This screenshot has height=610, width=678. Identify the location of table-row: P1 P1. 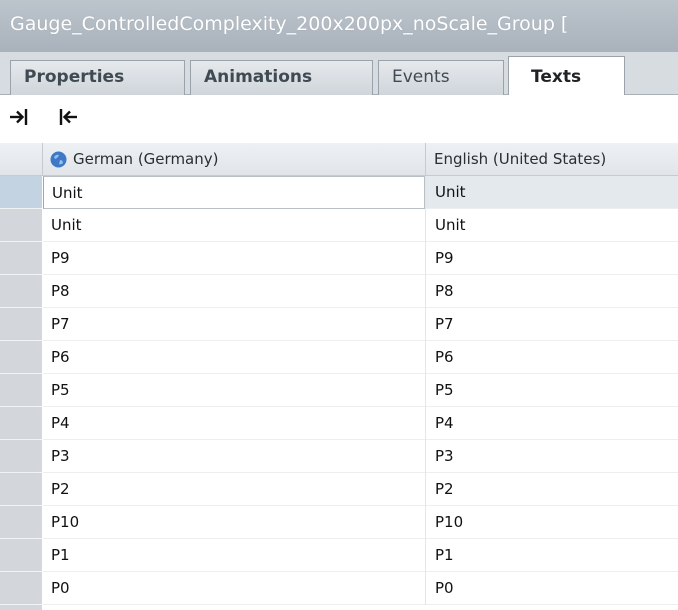
(339, 555).